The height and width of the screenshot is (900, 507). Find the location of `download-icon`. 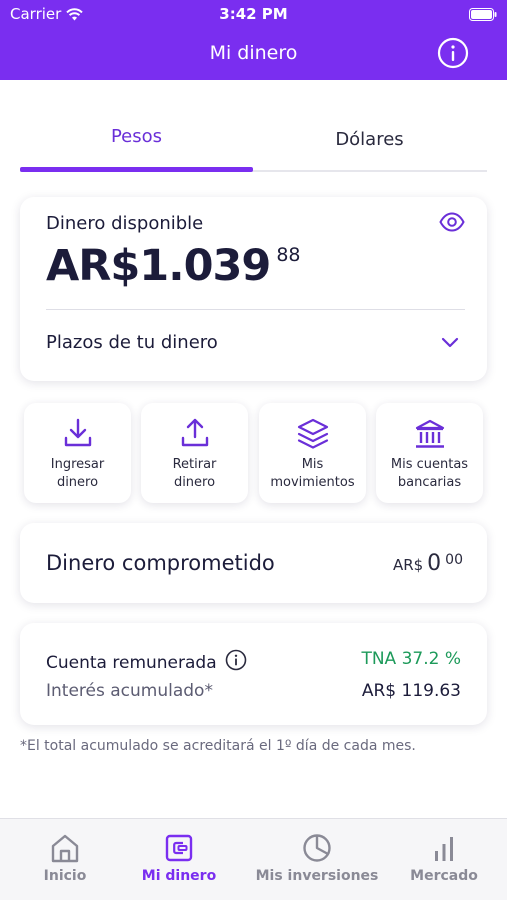

download-icon is located at coordinates (77, 434).